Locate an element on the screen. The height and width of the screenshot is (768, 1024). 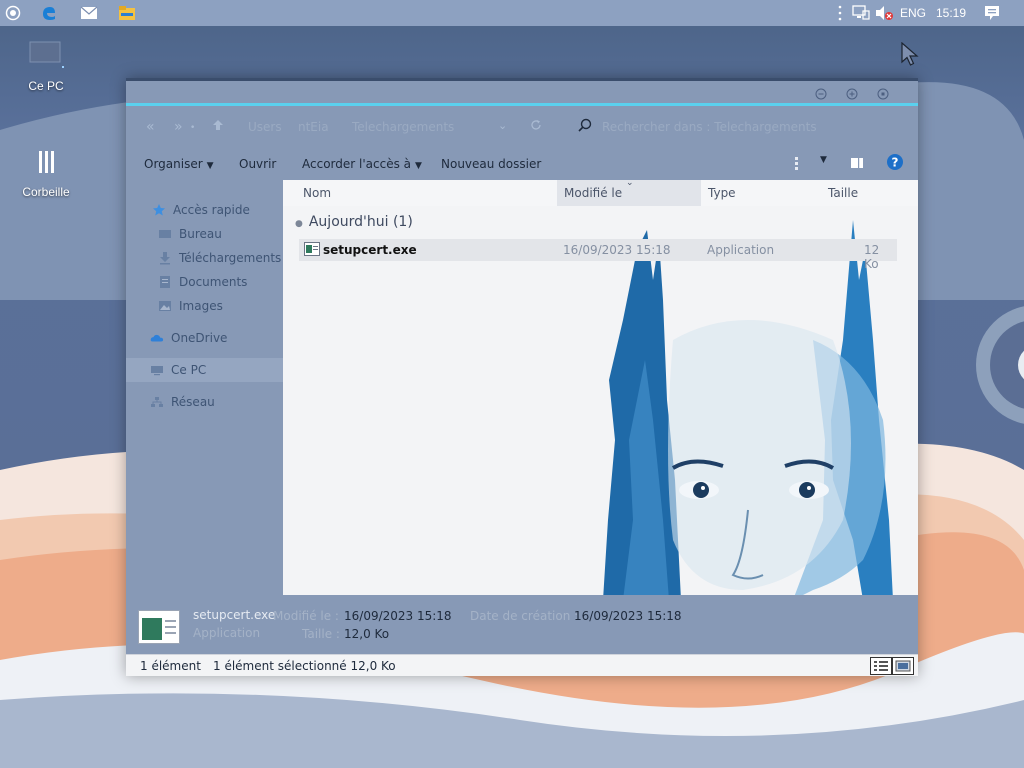
nav-downloads: Téléchargements is located at coordinates (204, 258).